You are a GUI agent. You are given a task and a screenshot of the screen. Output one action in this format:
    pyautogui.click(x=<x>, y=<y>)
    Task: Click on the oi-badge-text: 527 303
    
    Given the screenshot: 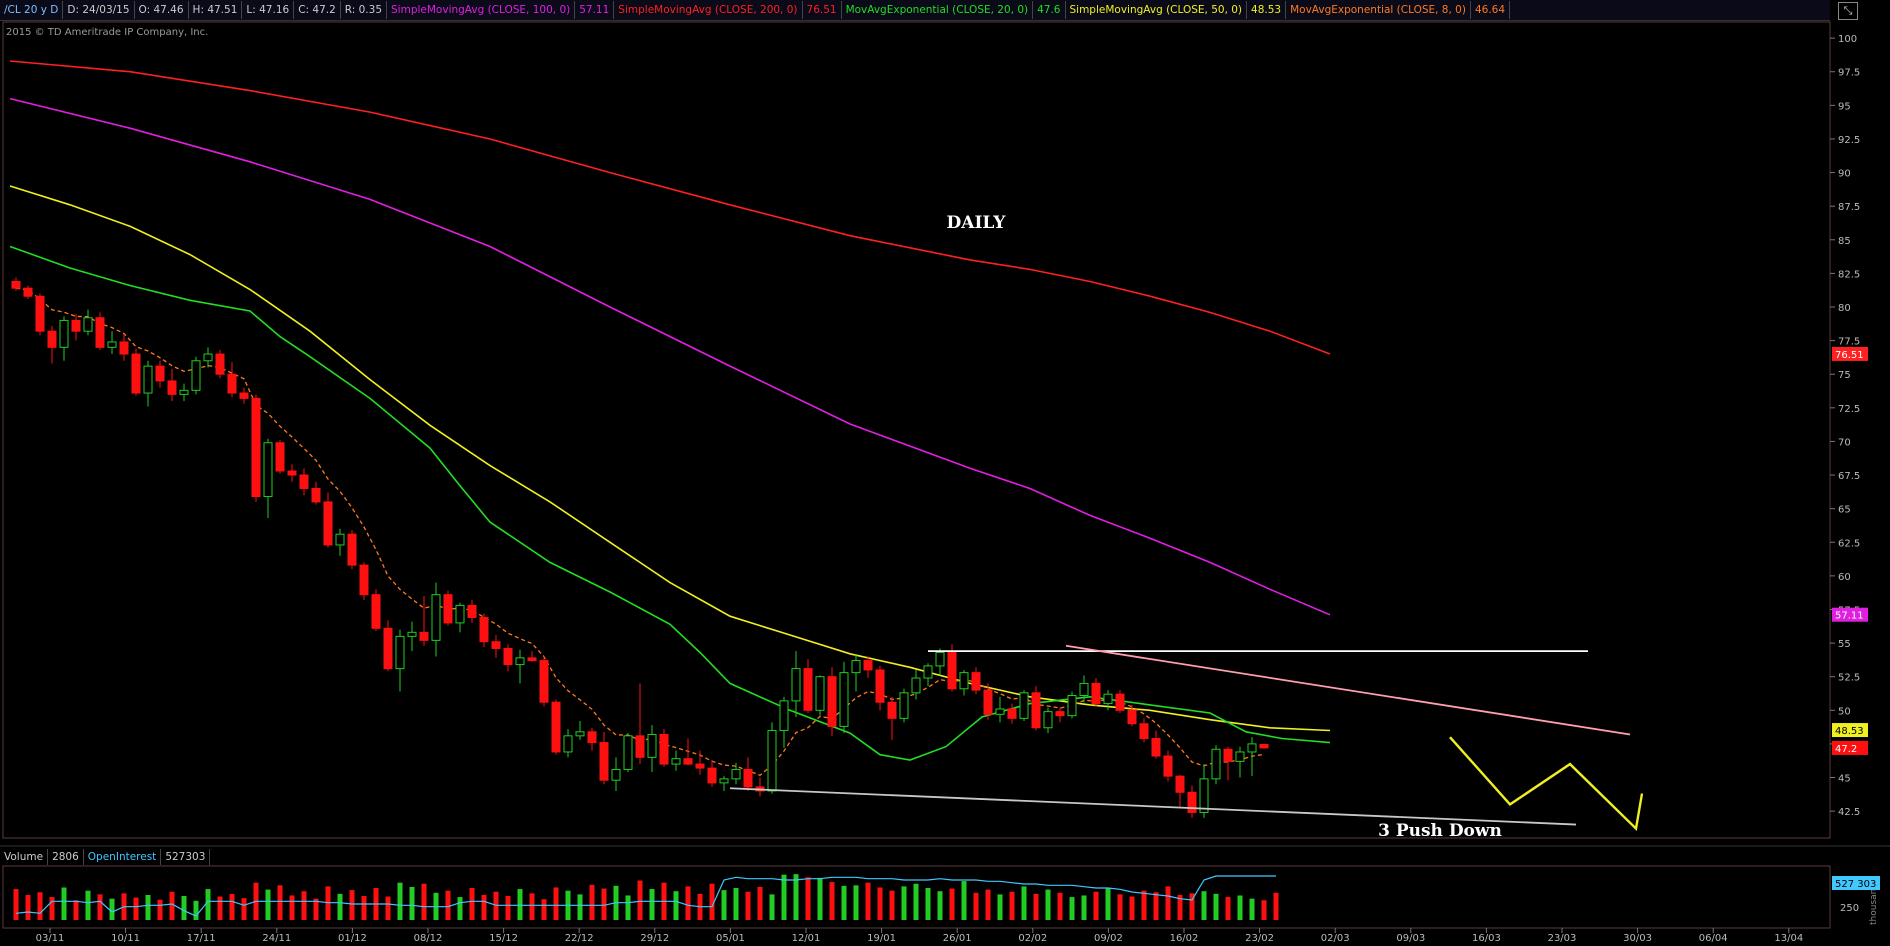 What is the action you would take?
    pyautogui.click(x=1855, y=884)
    